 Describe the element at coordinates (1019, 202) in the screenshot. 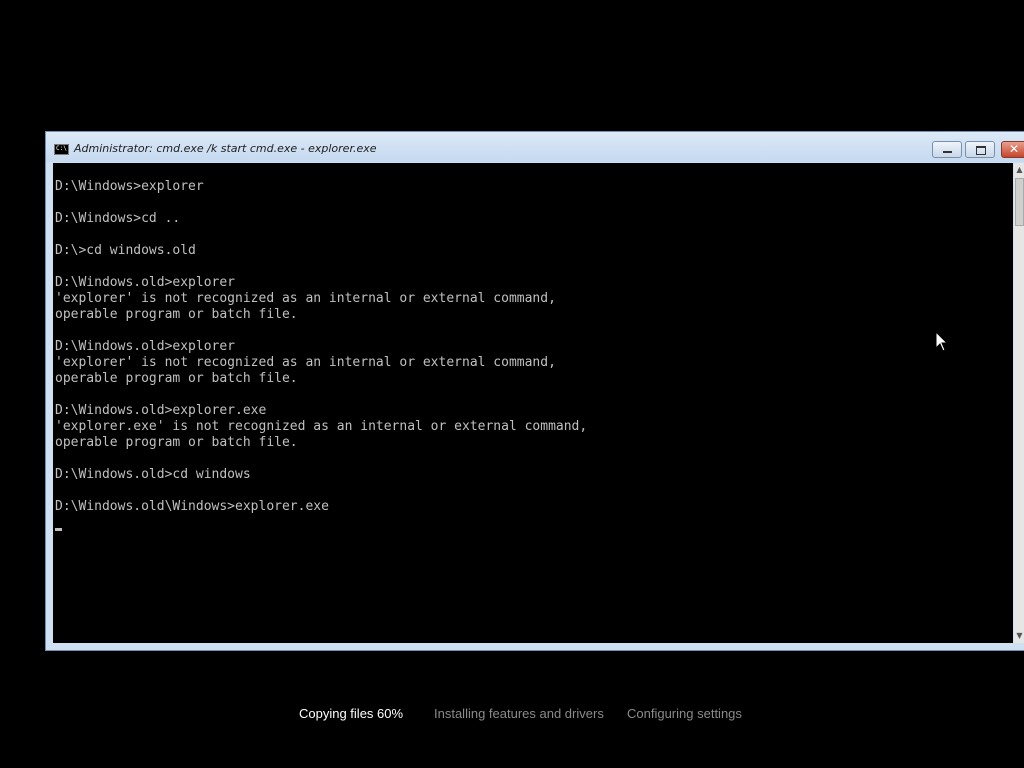

I see `scroll-thumb` at that location.